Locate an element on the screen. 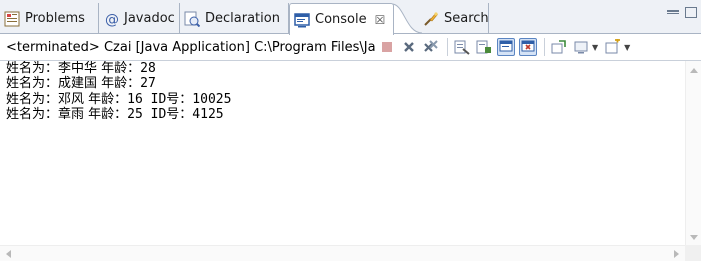 The image size is (701, 261). display-console-icon is located at coordinates (581, 47).